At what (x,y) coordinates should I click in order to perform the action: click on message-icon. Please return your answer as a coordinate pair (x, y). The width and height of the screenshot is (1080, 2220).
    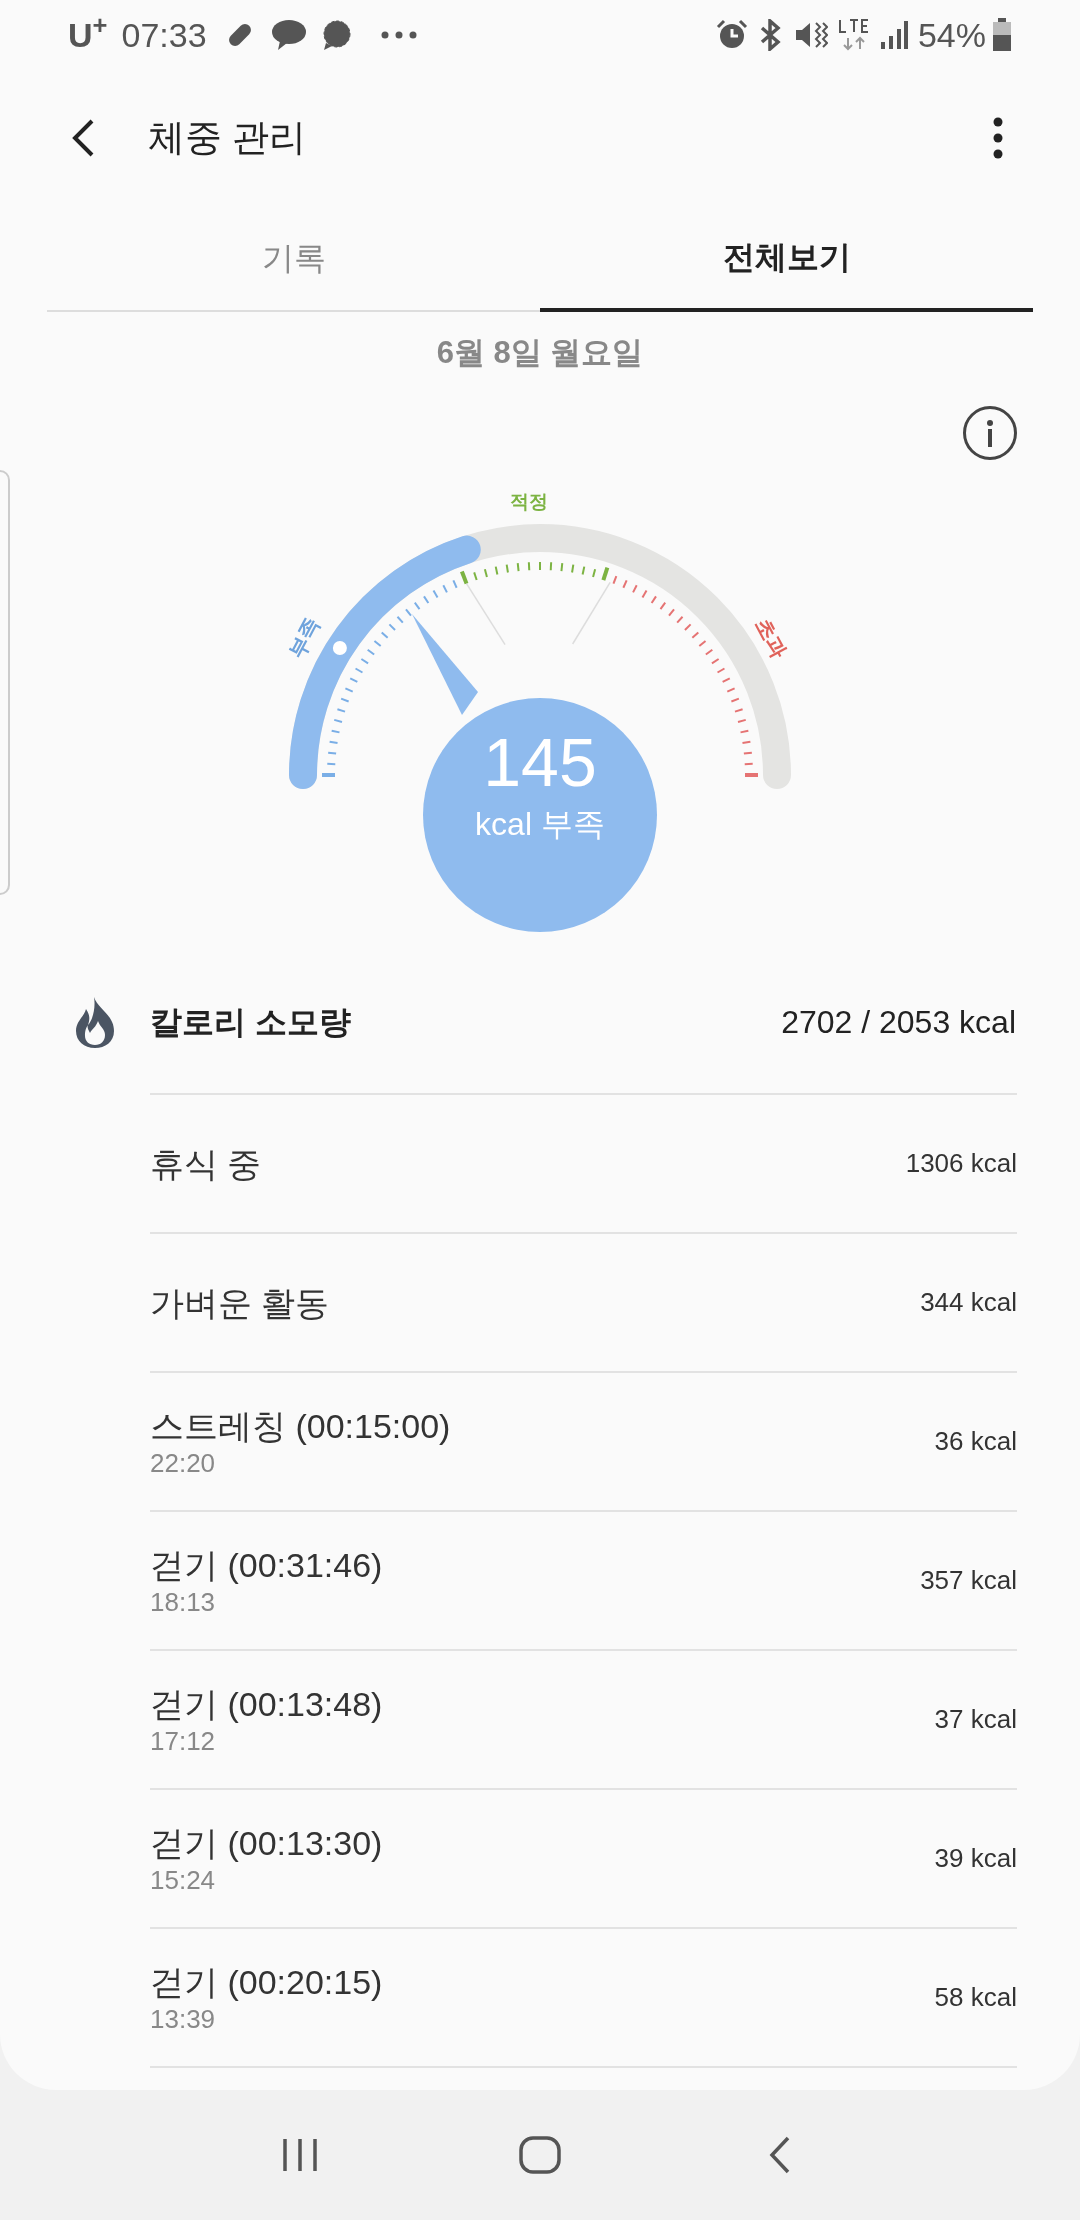
    Looking at the image, I should click on (336, 35).